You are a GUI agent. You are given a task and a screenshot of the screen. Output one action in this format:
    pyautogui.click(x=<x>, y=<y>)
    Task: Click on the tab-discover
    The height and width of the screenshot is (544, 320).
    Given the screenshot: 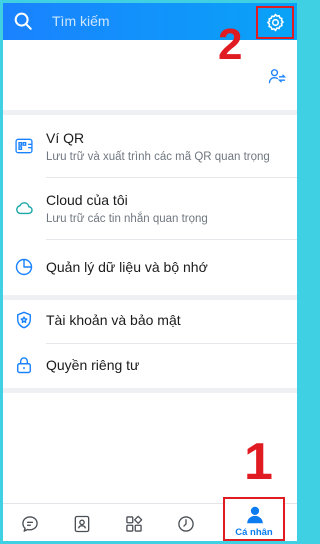 What is the action you would take?
    pyautogui.click(x=135, y=522)
    